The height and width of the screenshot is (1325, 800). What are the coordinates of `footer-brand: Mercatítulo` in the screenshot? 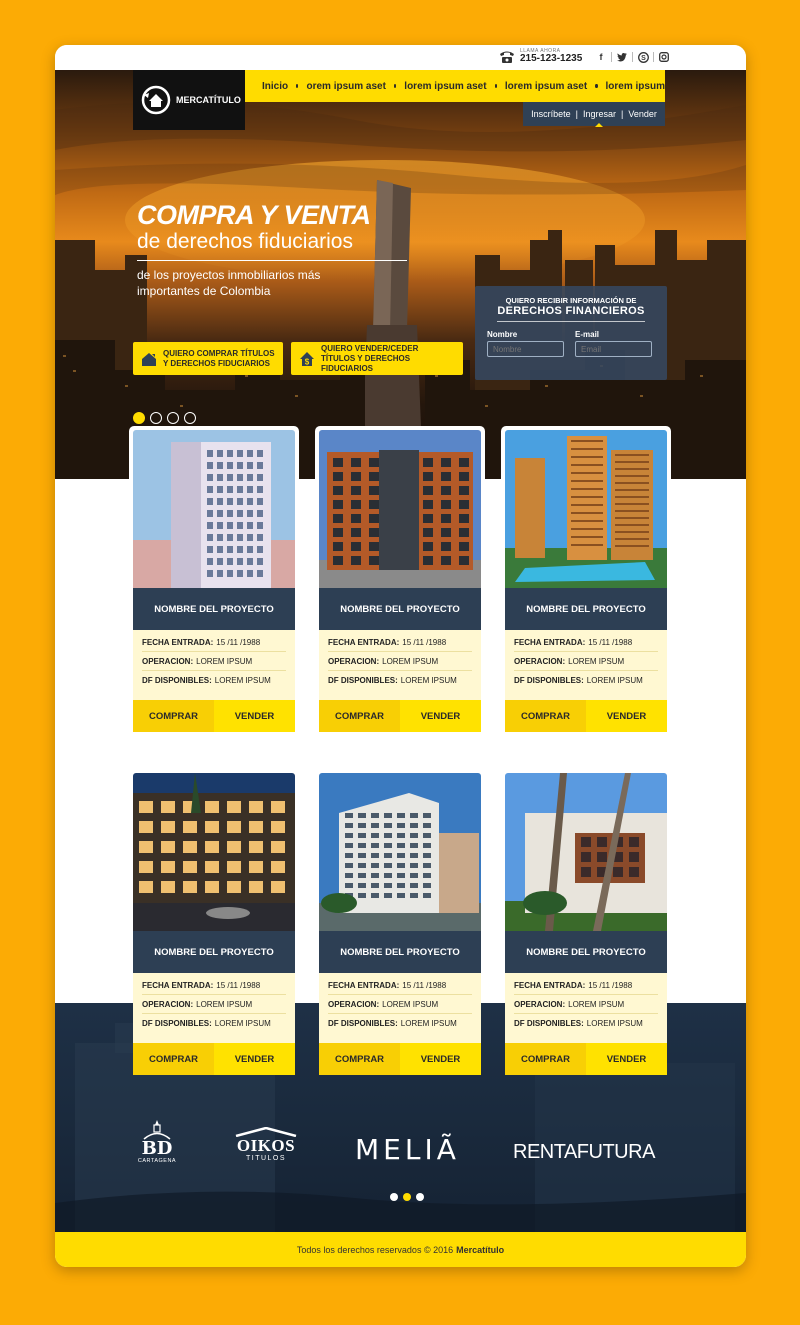 It's located at (480, 1249).